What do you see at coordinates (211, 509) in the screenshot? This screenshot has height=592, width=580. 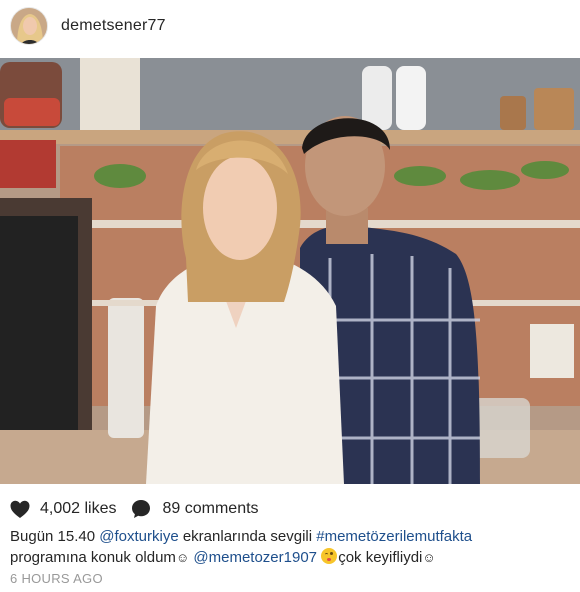 I see `comments-count: 89 comments` at bounding box center [211, 509].